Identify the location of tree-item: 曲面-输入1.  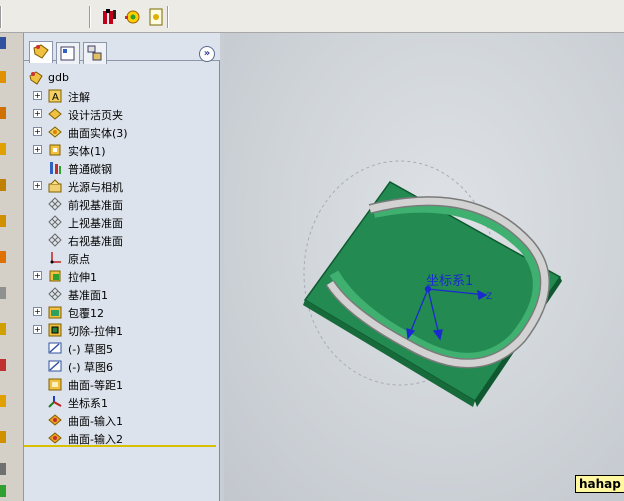
(122, 420).